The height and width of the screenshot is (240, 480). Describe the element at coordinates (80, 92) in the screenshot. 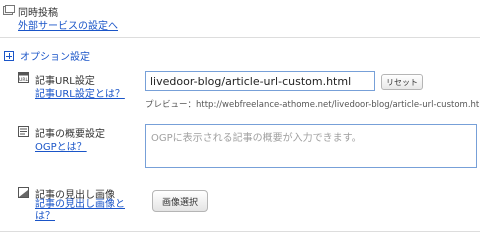

I see `article-url-help-link: 記事URL設定とは？` at that location.